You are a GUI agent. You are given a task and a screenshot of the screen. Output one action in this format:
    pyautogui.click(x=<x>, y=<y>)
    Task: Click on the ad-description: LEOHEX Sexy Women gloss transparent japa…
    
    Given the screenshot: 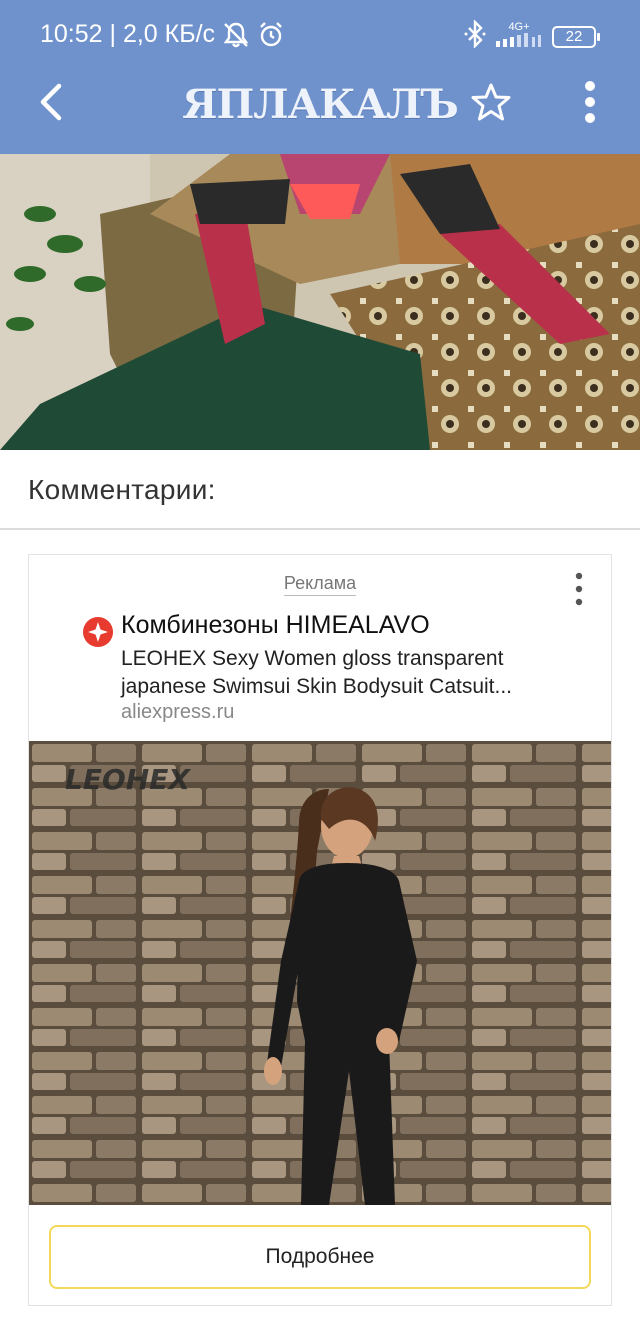 What is the action you would take?
    pyautogui.click(x=356, y=673)
    